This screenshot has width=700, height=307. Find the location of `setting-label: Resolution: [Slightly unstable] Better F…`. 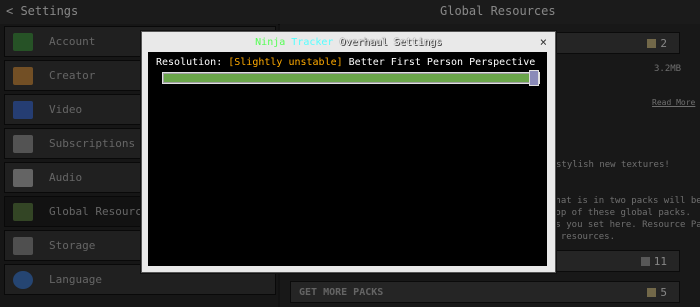

setting-label: Resolution: [Slightly unstable] Better F… is located at coordinates (346, 62).